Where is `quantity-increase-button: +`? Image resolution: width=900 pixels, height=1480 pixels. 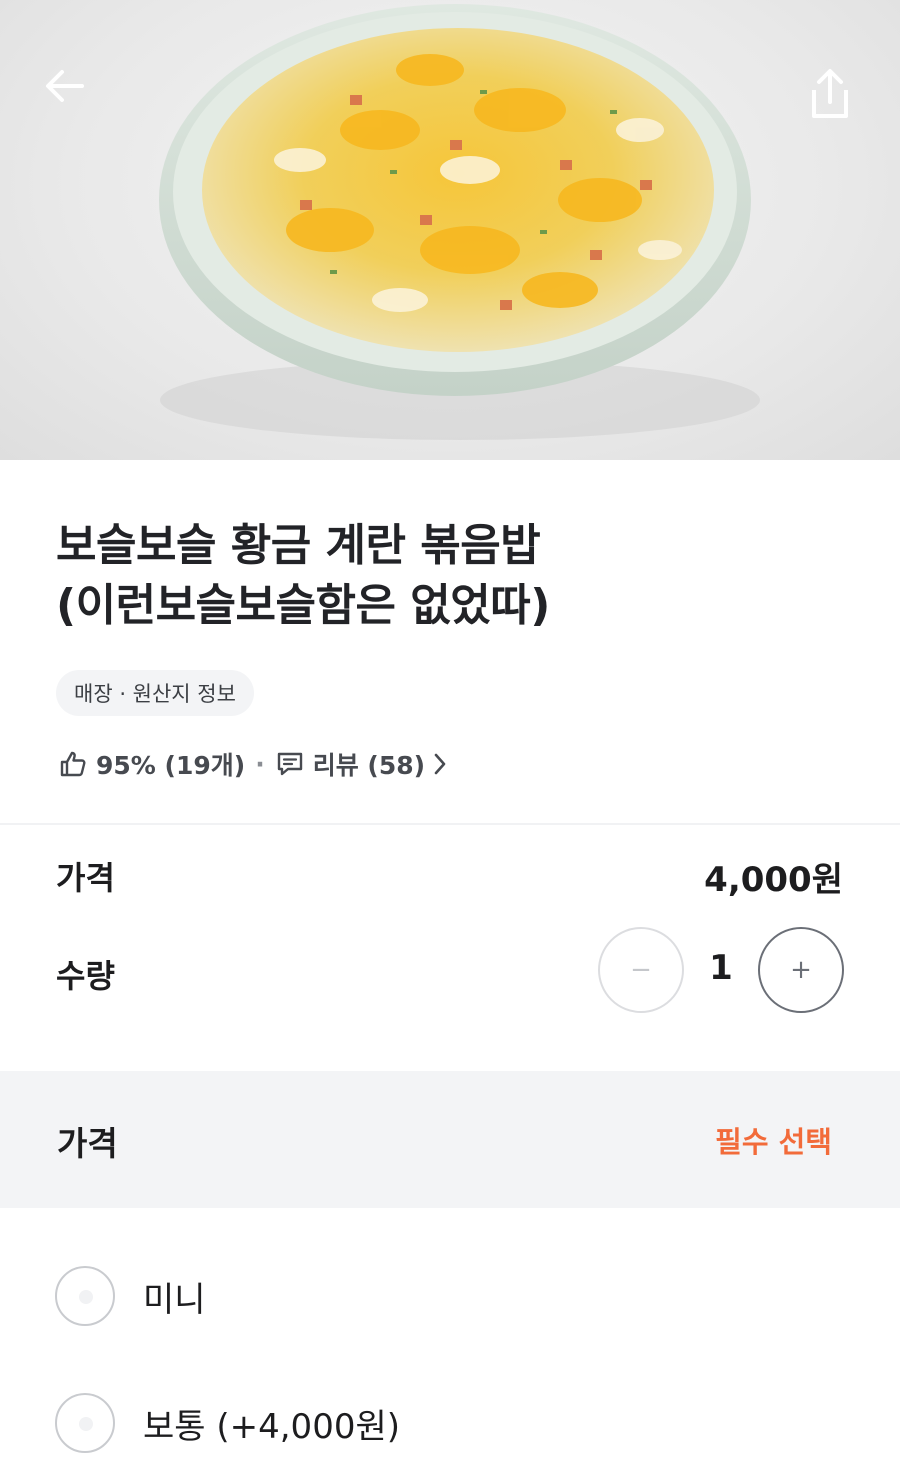 quantity-increase-button: + is located at coordinates (801, 970).